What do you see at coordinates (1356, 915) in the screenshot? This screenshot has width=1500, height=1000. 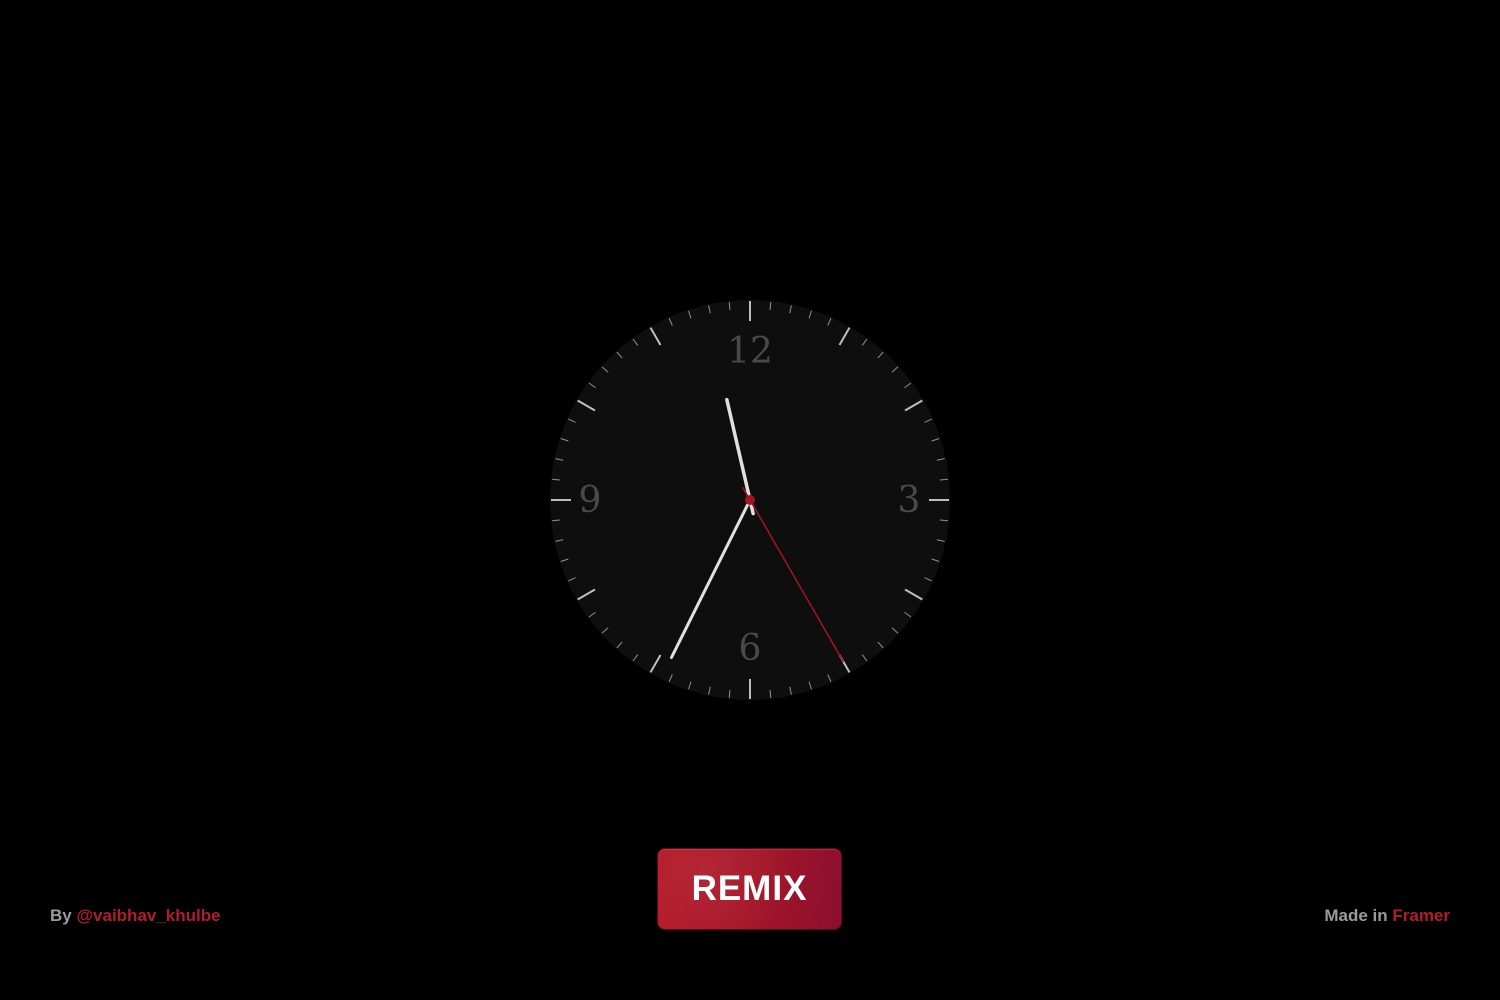 I see `made-in-prefix: Made in` at bounding box center [1356, 915].